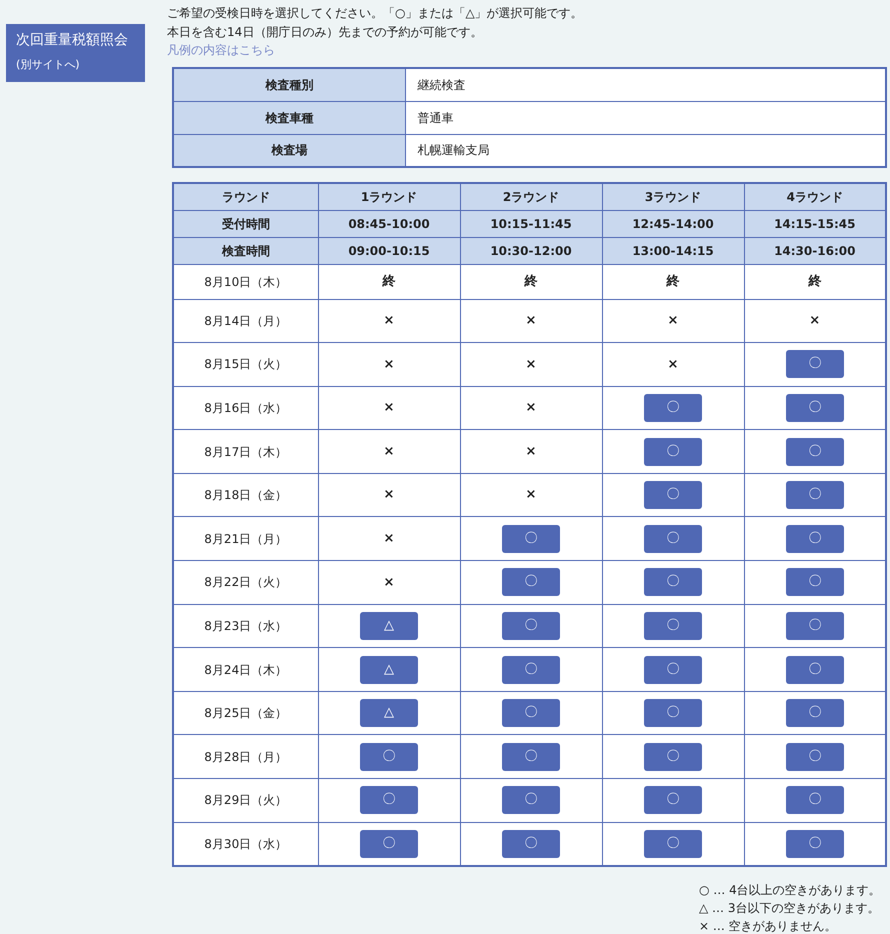  What do you see at coordinates (245, 582) in the screenshot?
I see `date-cell: 8月22日（火）` at bounding box center [245, 582].